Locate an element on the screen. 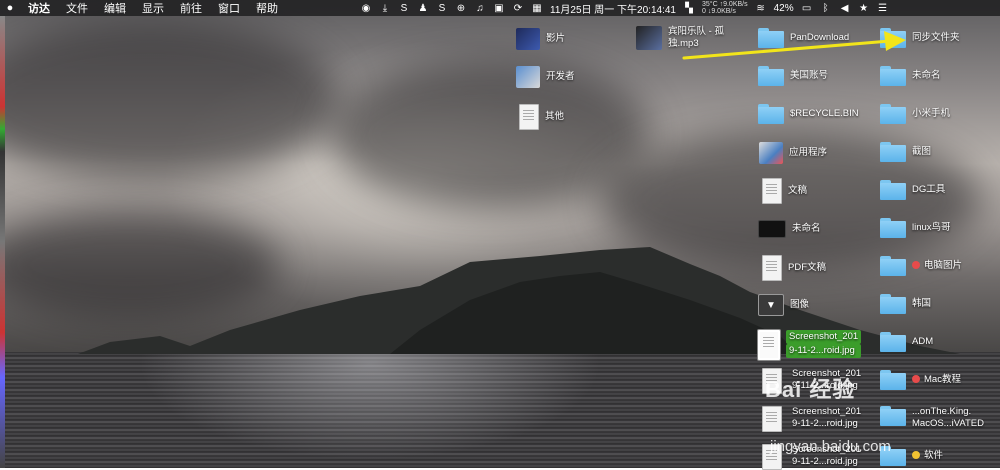  desktop-icon-king-macos: ...onThe.King. MacOS...iVATED is located at coordinates (932, 418).